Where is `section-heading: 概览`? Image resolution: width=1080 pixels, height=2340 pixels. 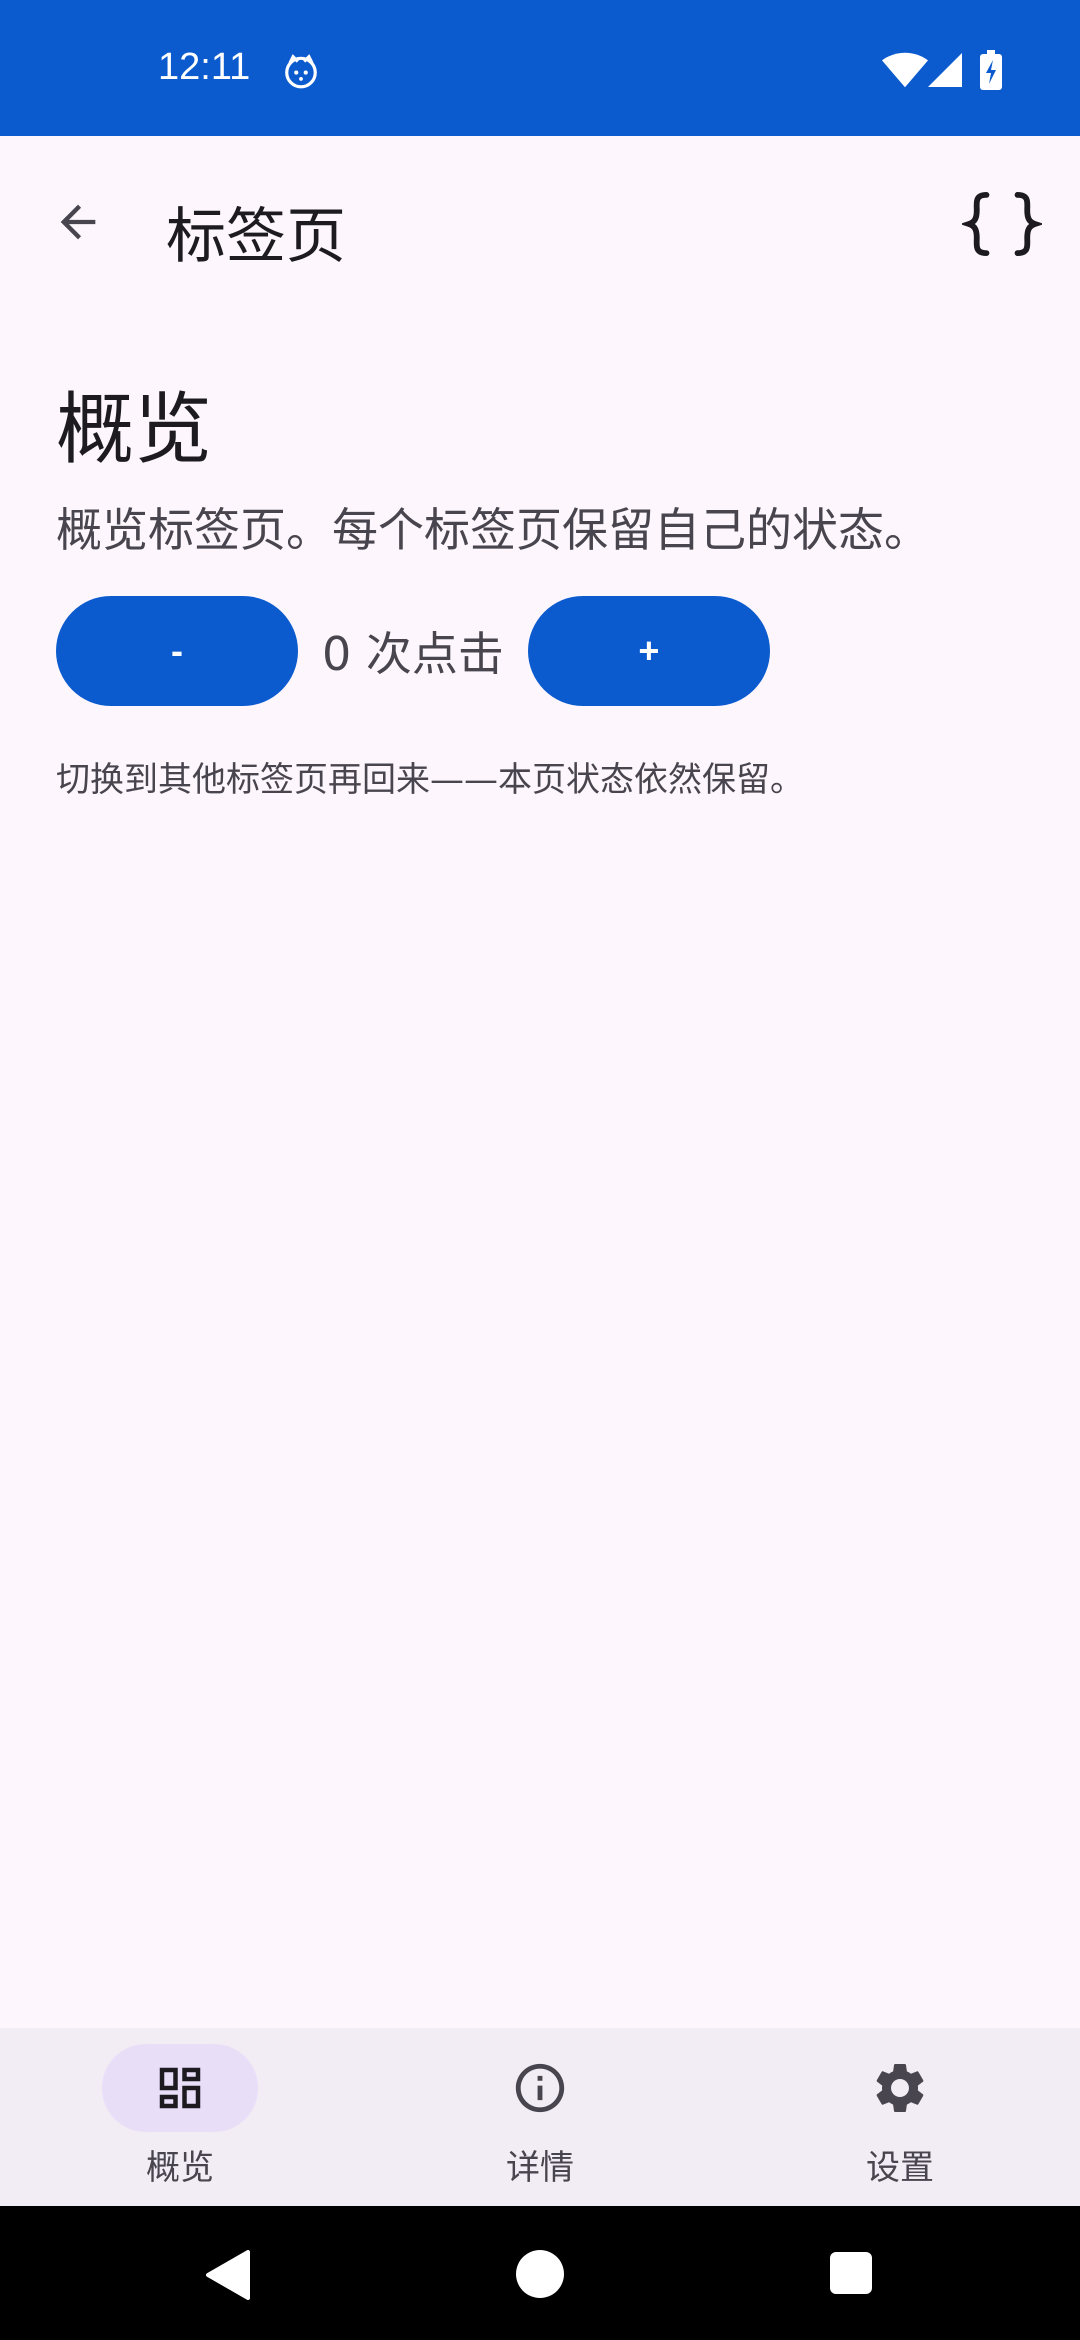 section-heading: 概览 is located at coordinates (134, 430).